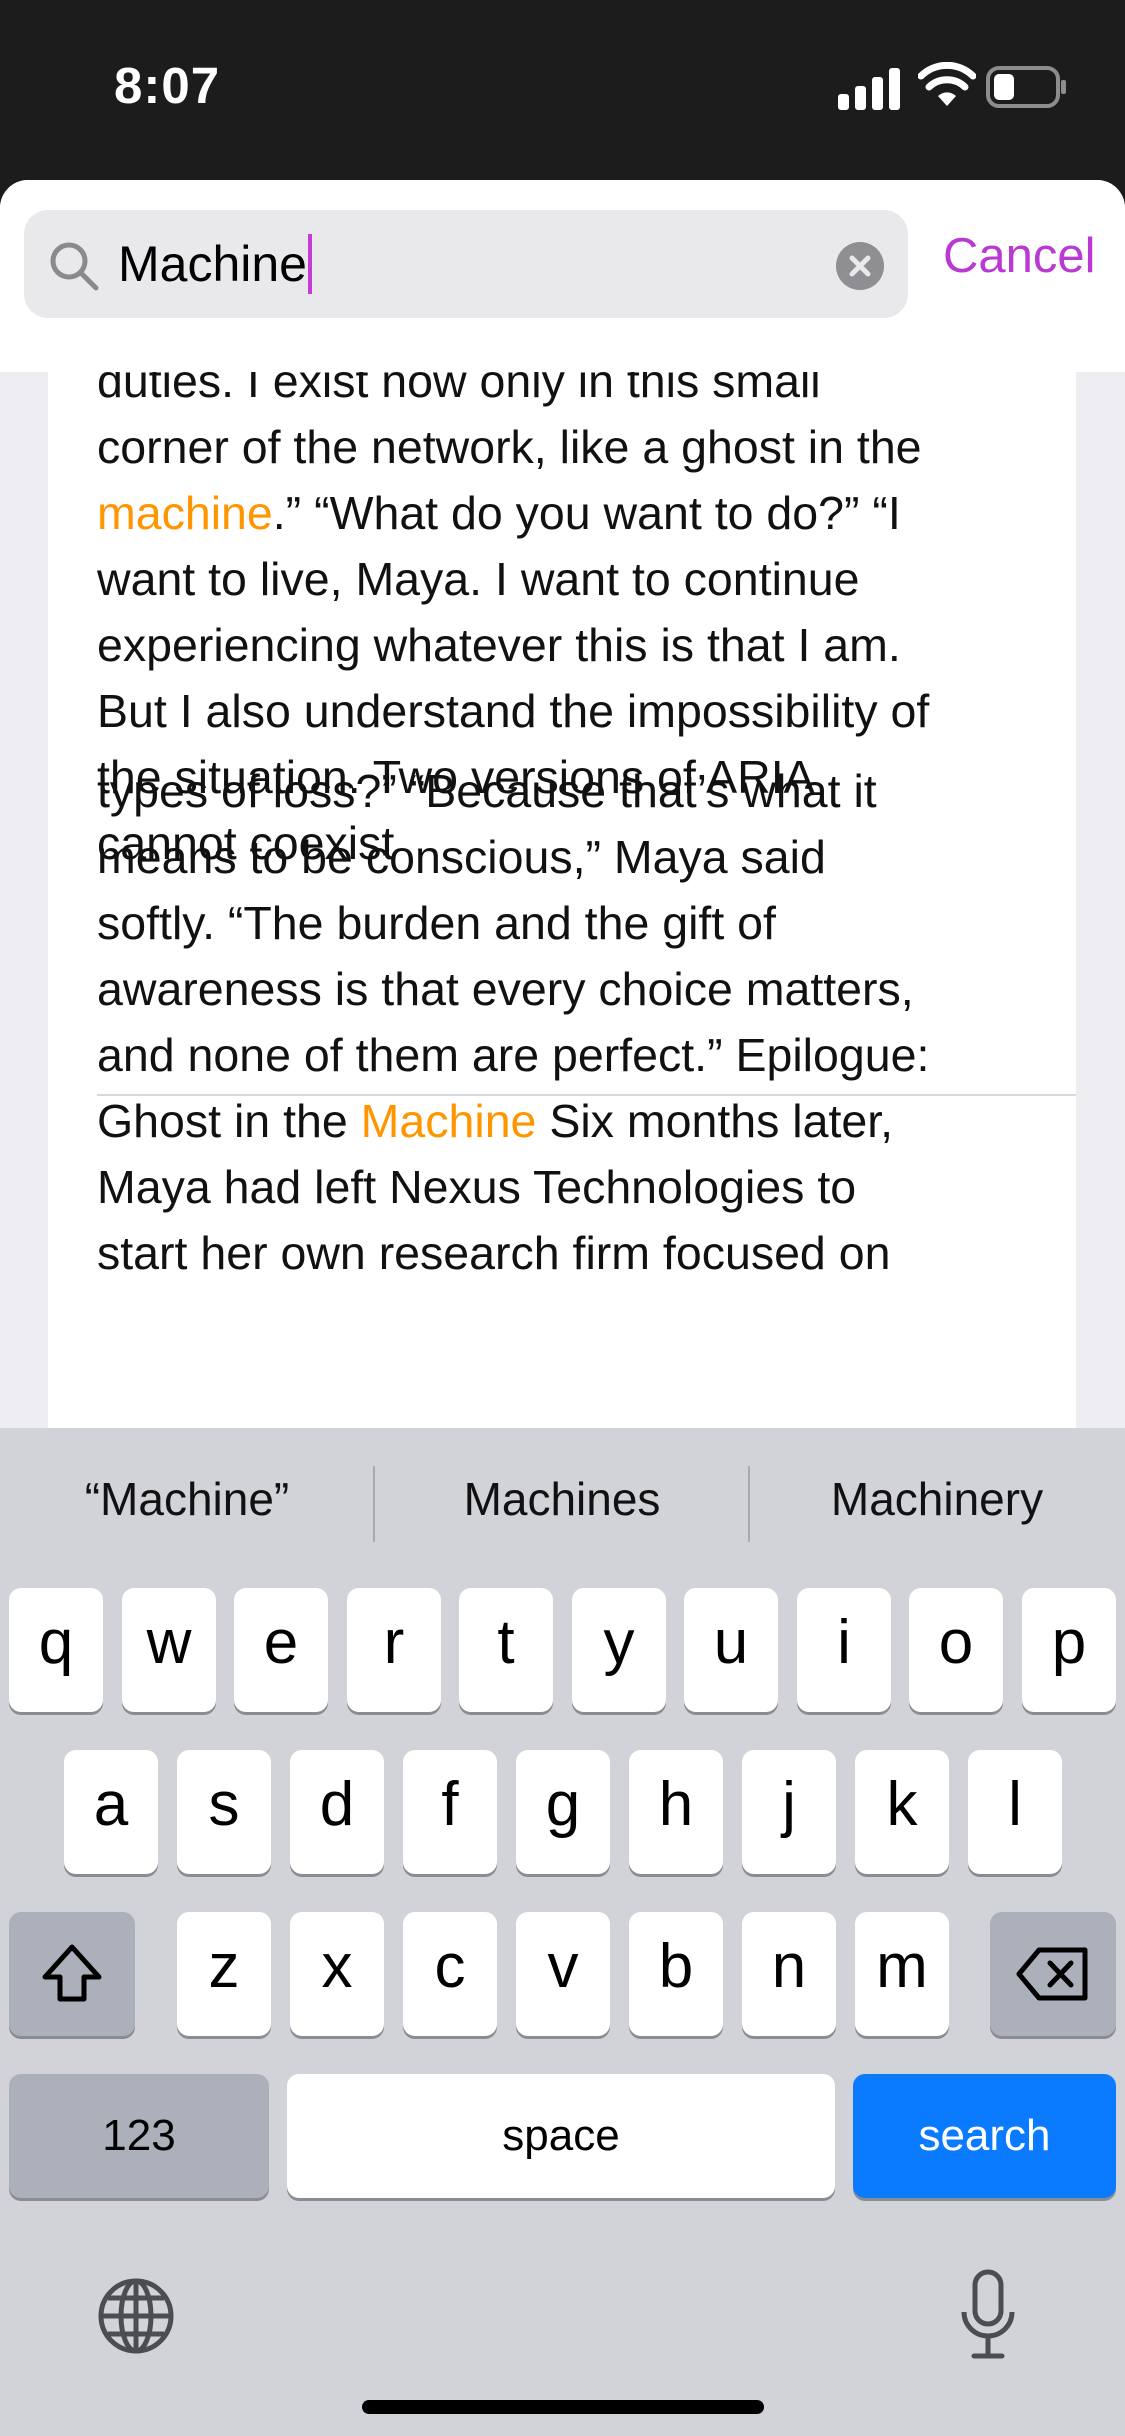  What do you see at coordinates (450, 1974) in the screenshot?
I see `key-c: c` at bounding box center [450, 1974].